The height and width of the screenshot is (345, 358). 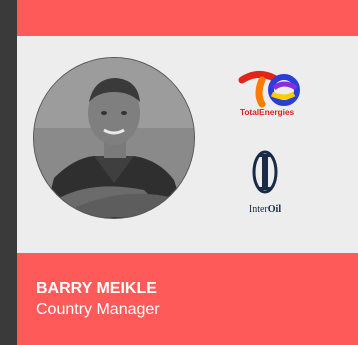 What do you see at coordinates (267, 112) in the screenshot?
I see `totalenergies-wordmark: TotalEnergies` at bounding box center [267, 112].